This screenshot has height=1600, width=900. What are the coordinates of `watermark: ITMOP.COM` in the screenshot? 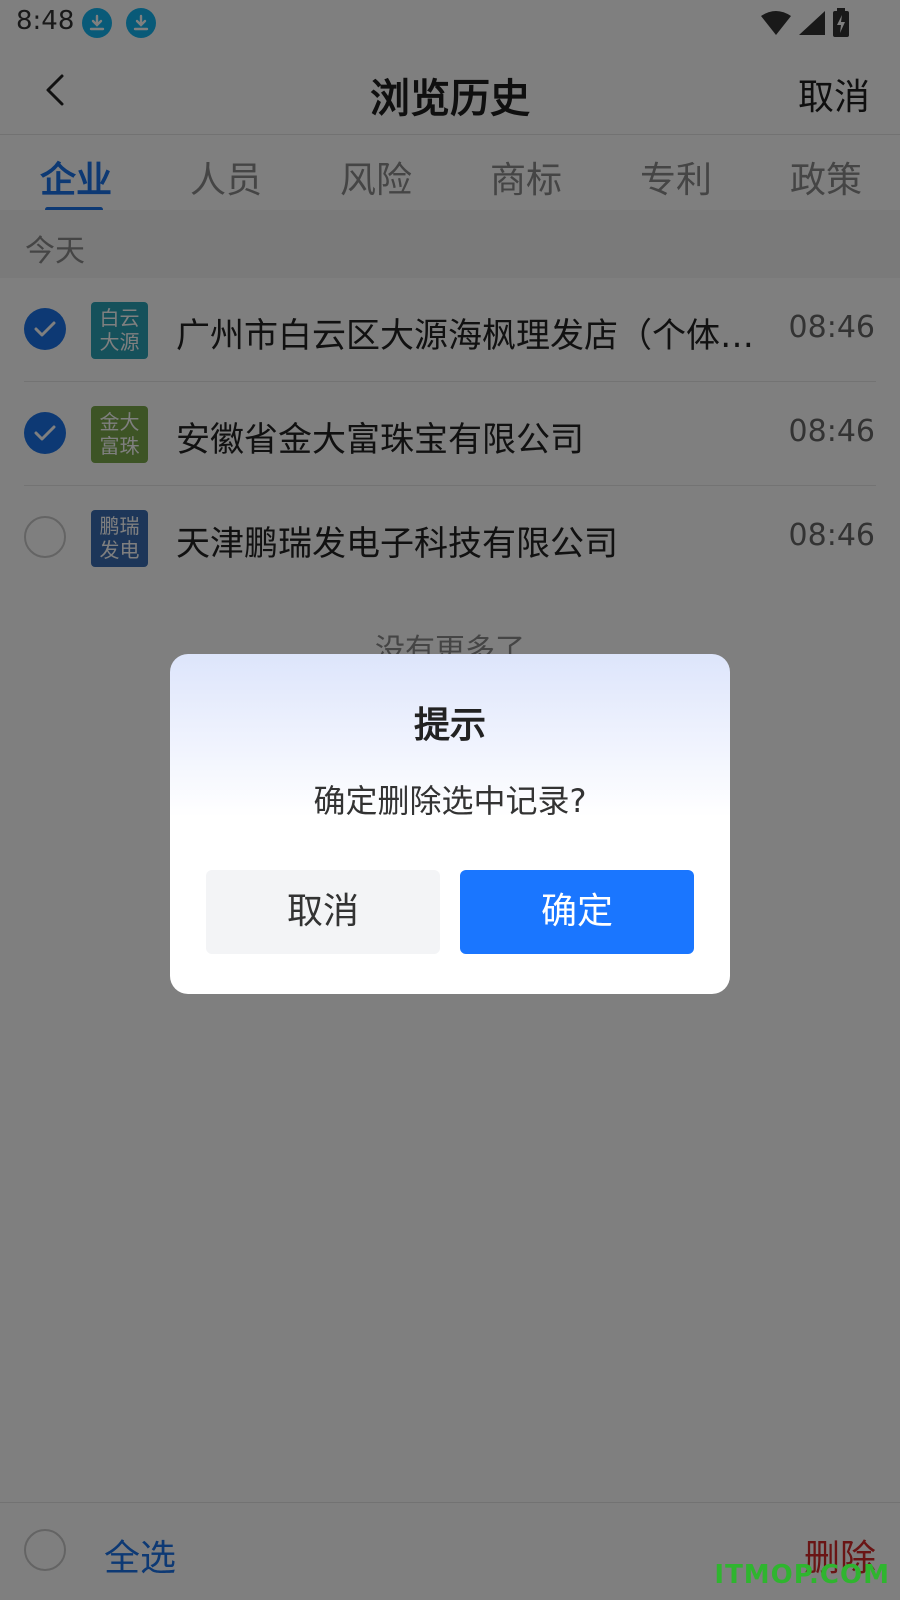 It's located at (802, 1575).